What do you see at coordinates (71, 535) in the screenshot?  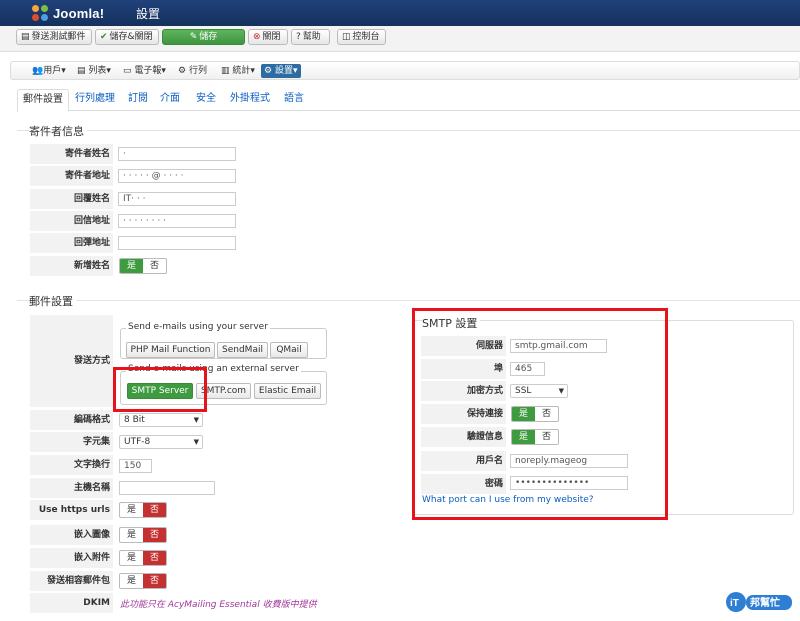 I see `embed-images-label: 嵌入圖像` at bounding box center [71, 535].